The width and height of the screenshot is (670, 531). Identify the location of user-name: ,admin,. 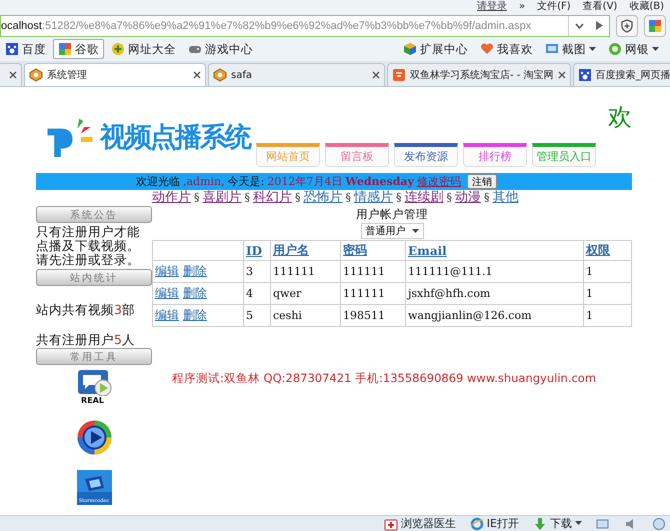
(204, 181).